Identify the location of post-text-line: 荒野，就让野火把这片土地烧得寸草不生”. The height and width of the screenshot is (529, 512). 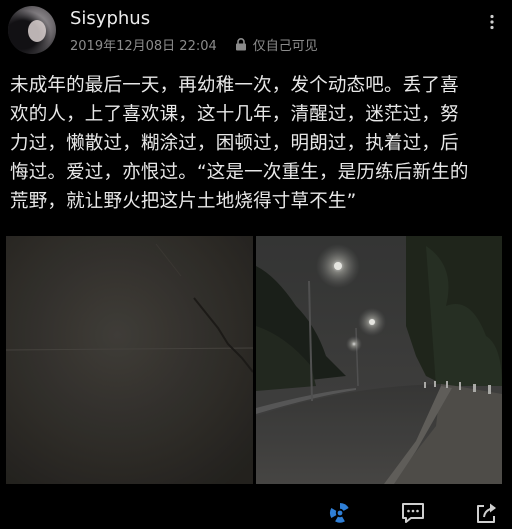
(183, 201).